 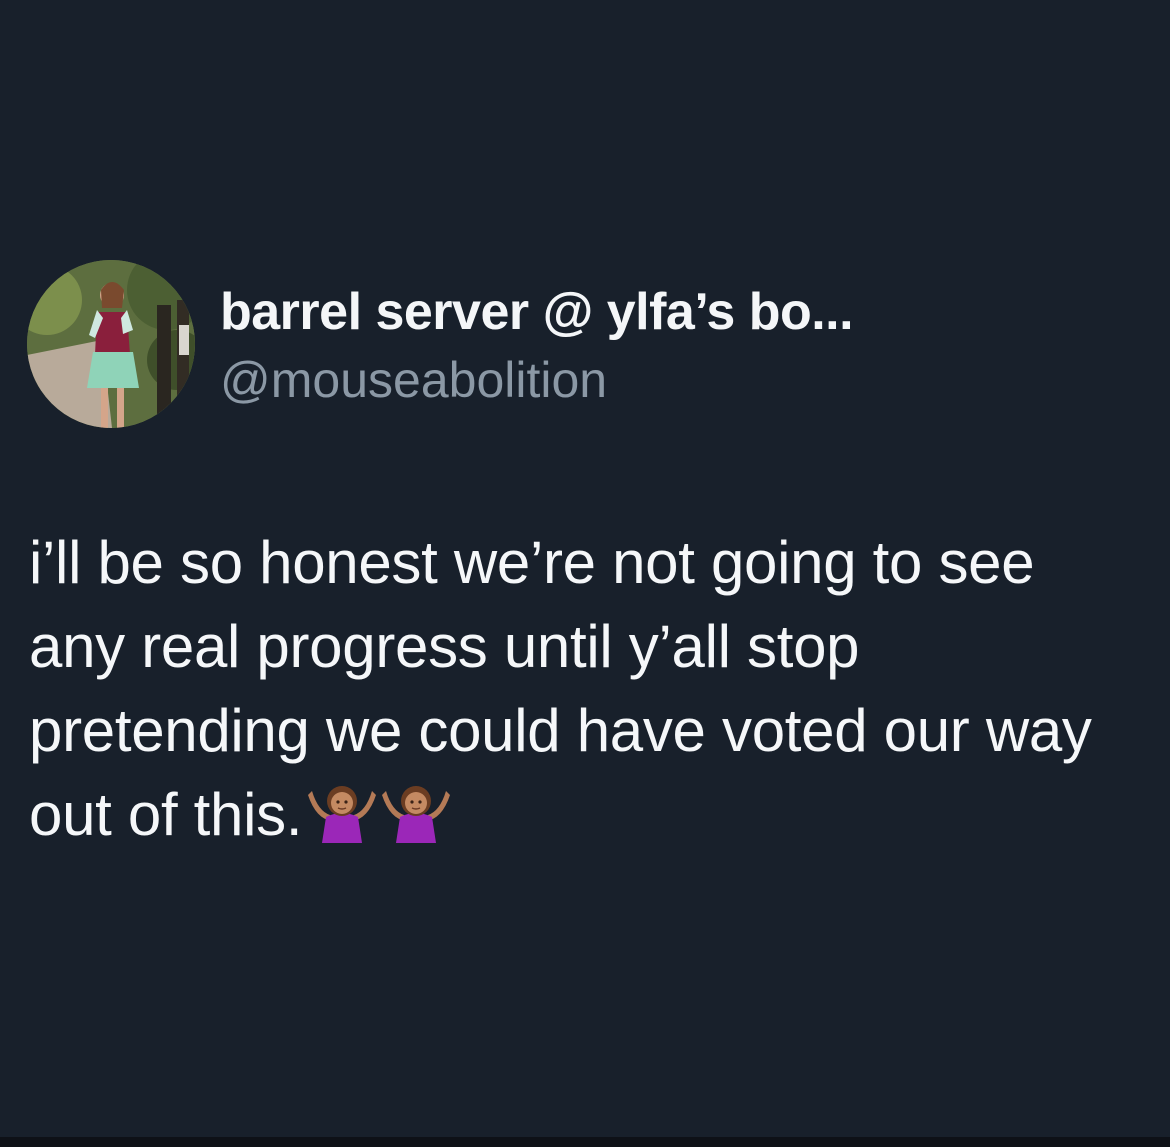 I want to click on avatar-photo, so click(x=111, y=344).